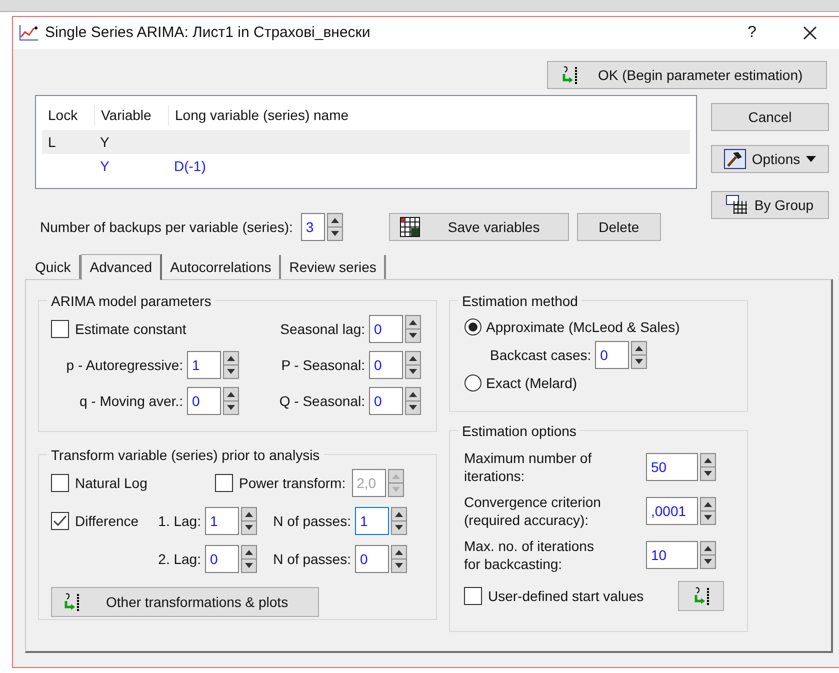  Describe the element at coordinates (541, 355) in the screenshot. I see `field-label: Backcast cases:` at that location.